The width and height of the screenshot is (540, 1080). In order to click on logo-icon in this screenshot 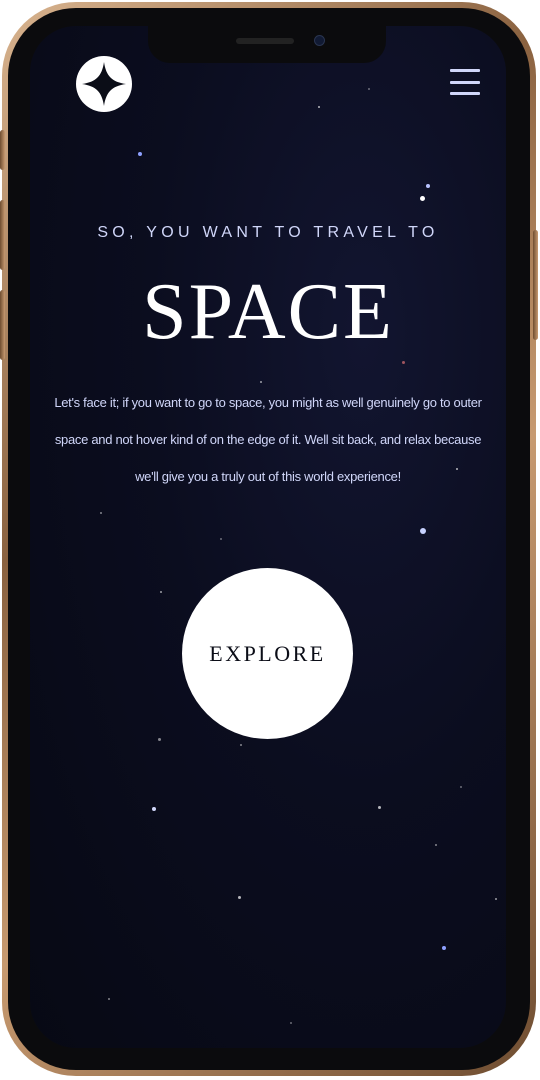, I will do `click(104, 84)`.